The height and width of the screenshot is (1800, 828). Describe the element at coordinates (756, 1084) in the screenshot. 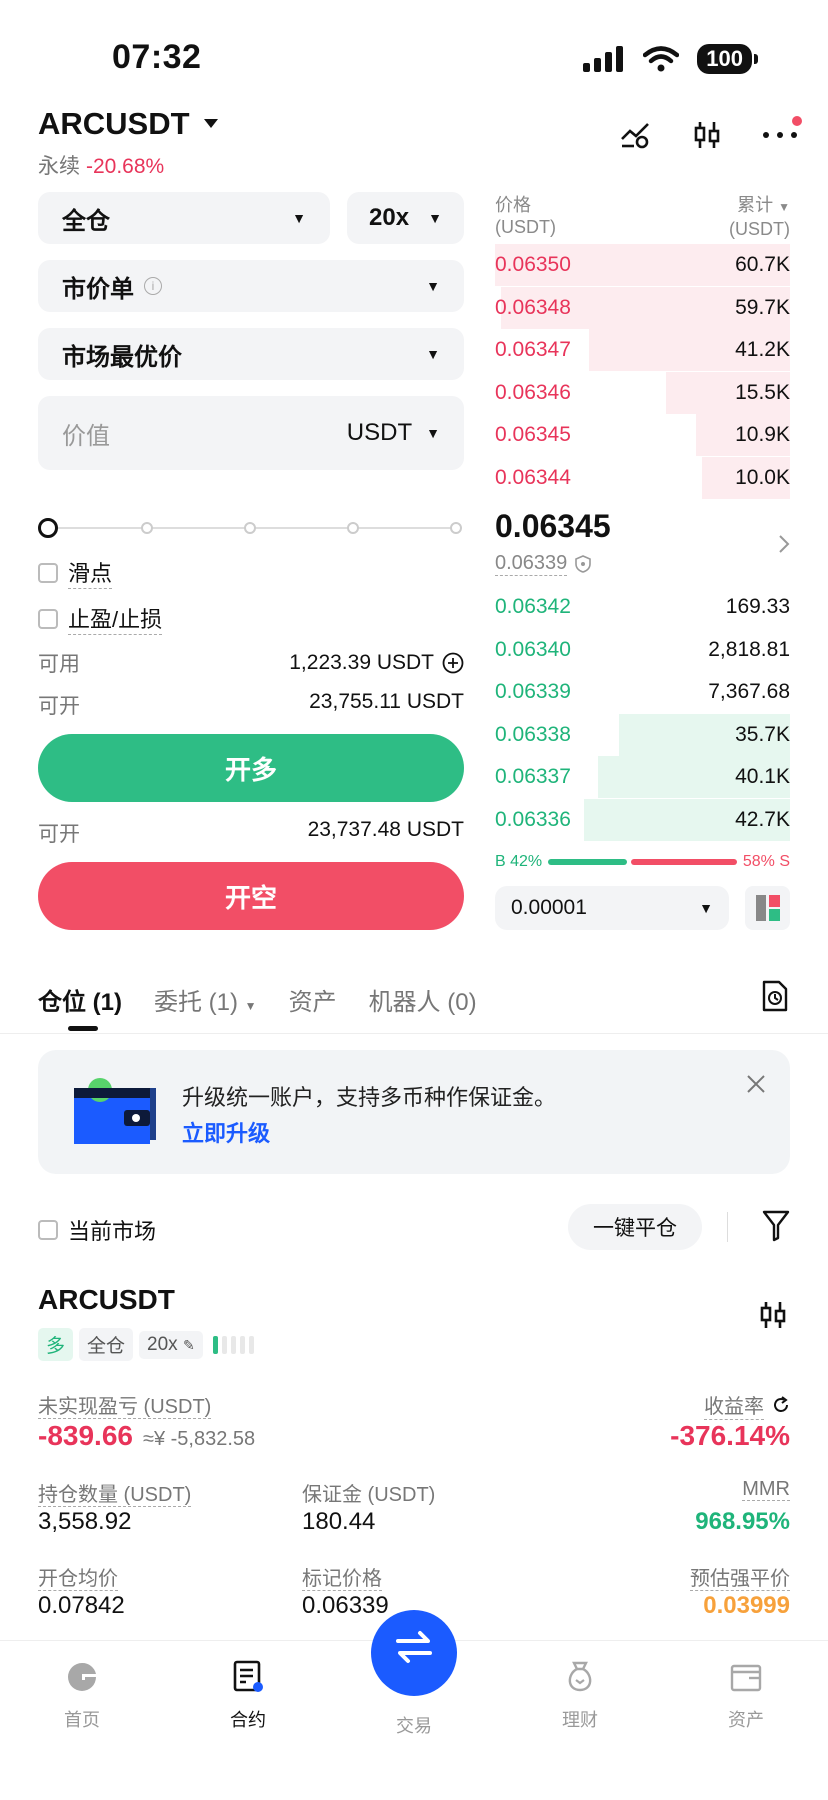

I see `close-icon` at that location.